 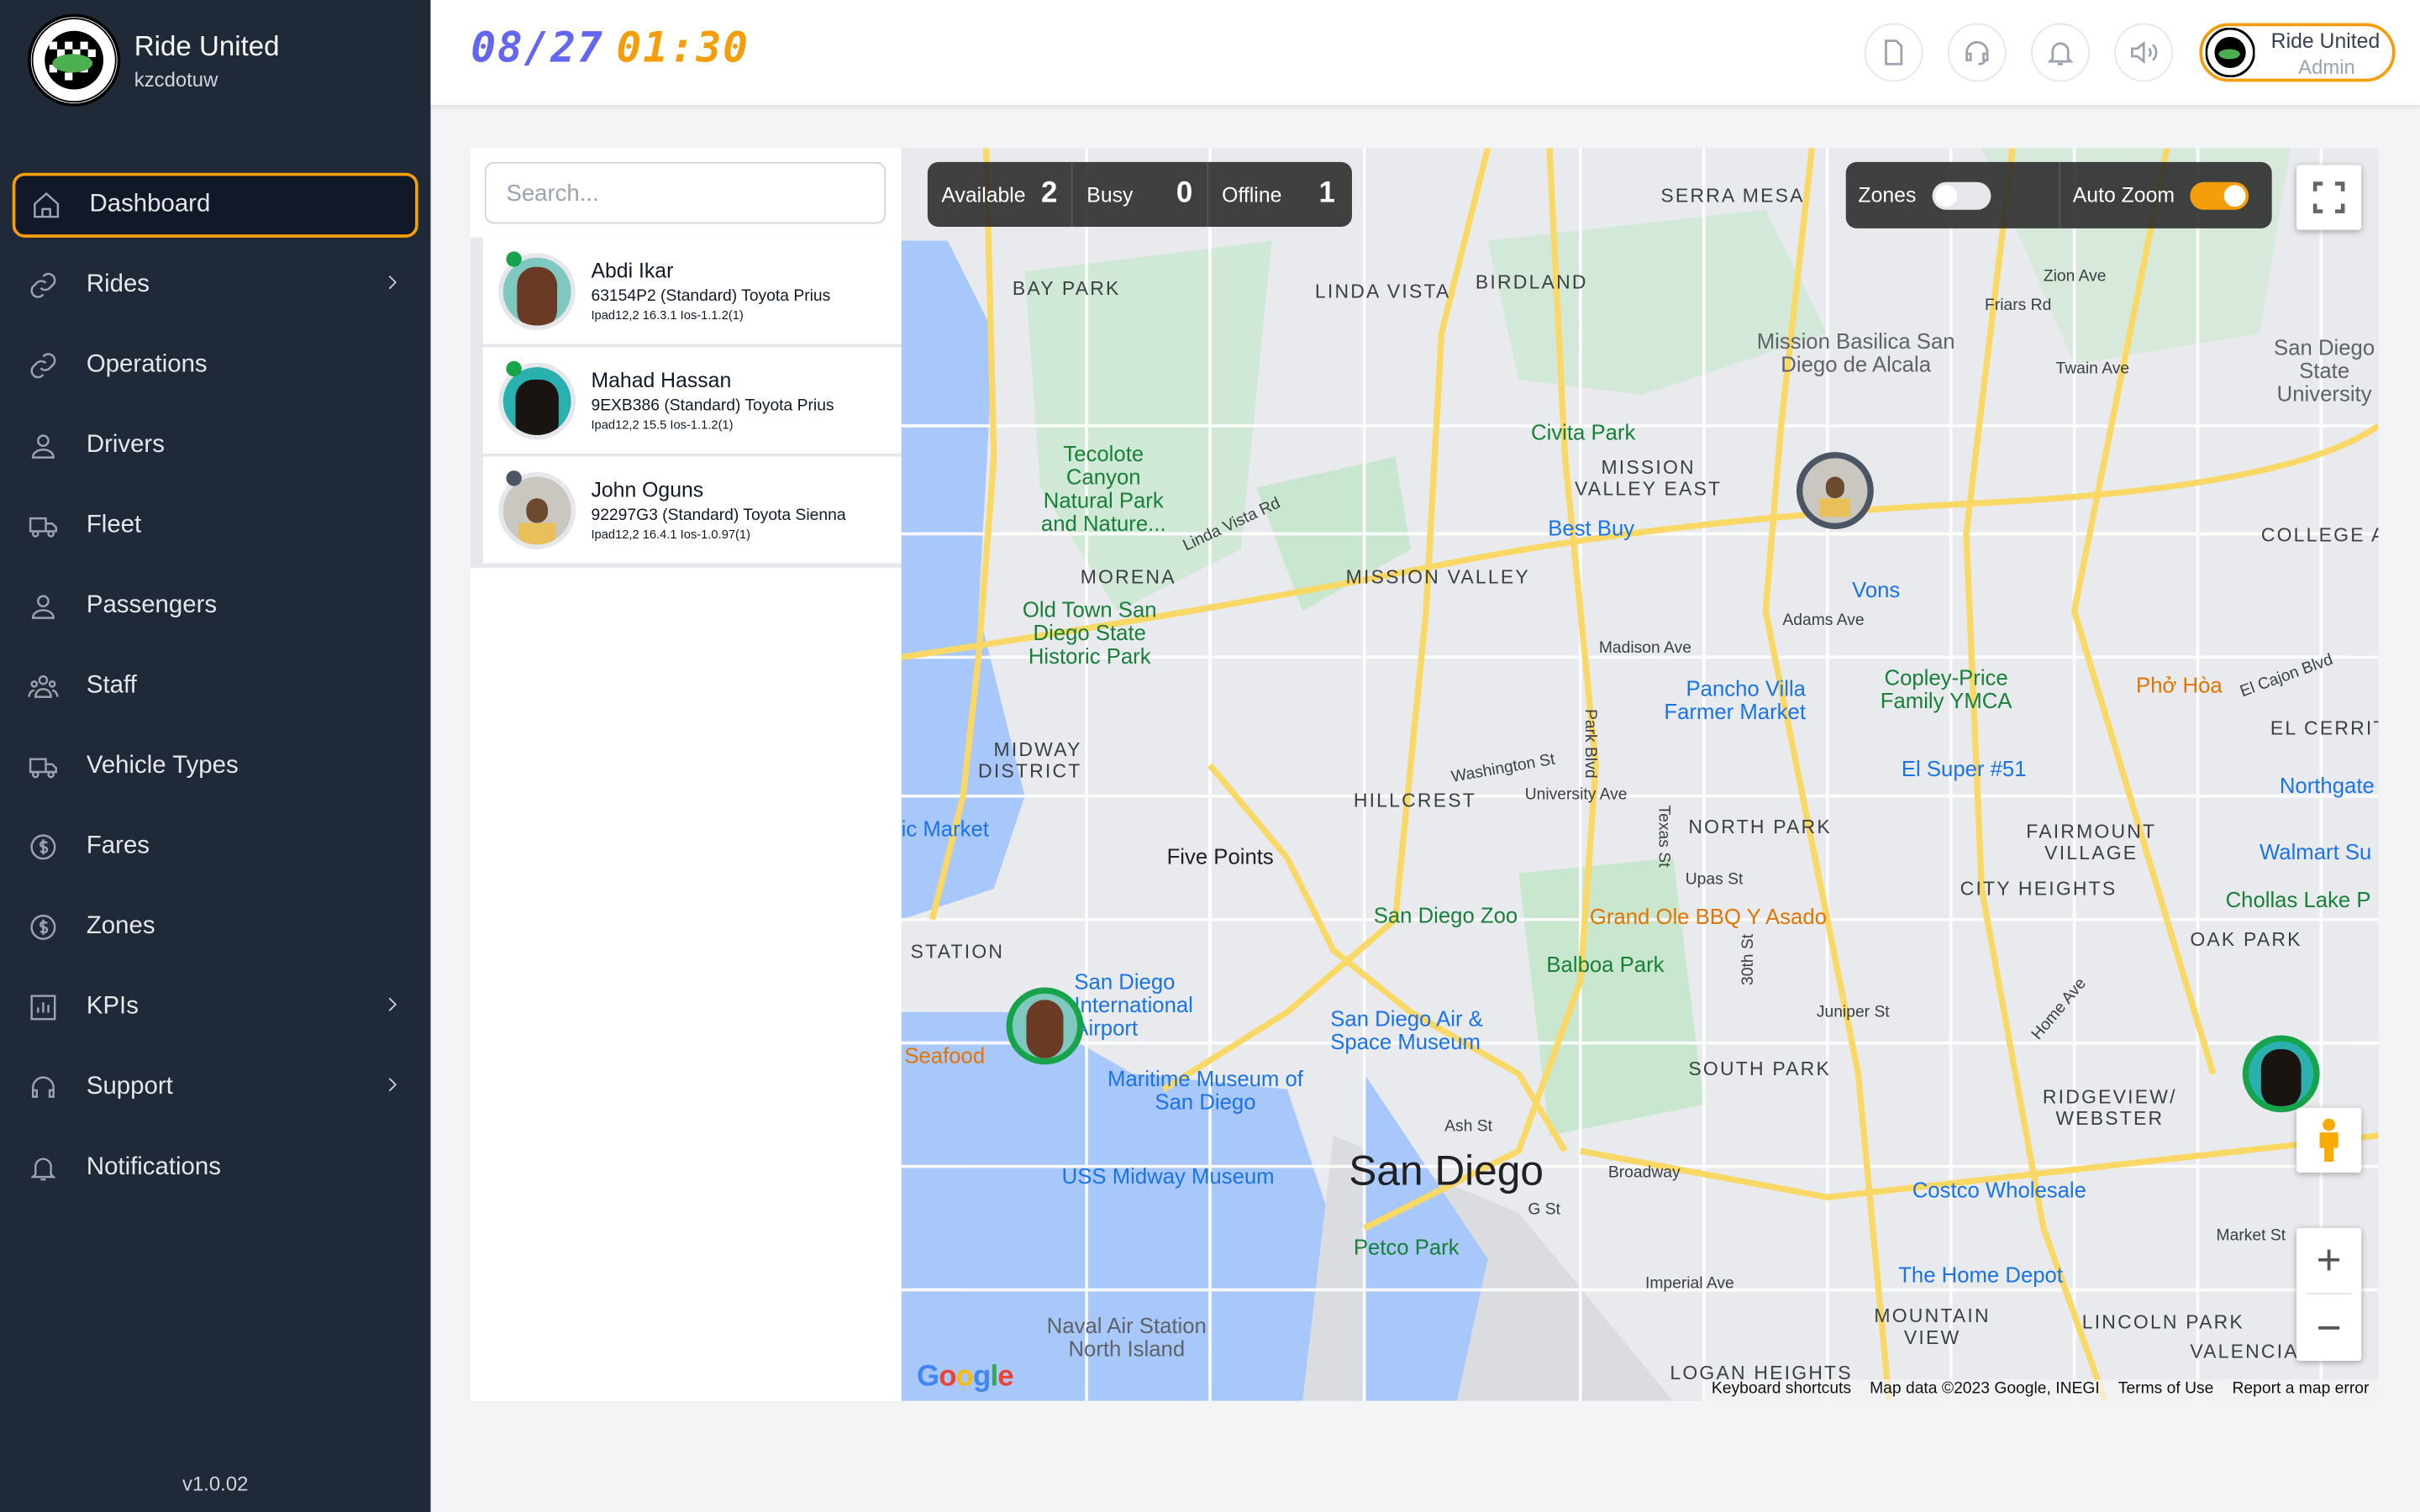 What do you see at coordinates (47, 205) in the screenshot?
I see `home-icon` at bounding box center [47, 205].